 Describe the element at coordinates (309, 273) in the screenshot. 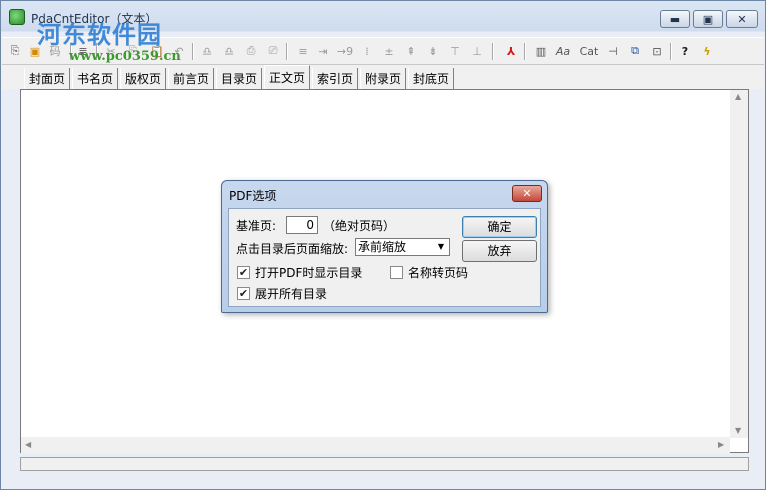

I see `show-toc-label: 打开PDF时显示目录` at that location.